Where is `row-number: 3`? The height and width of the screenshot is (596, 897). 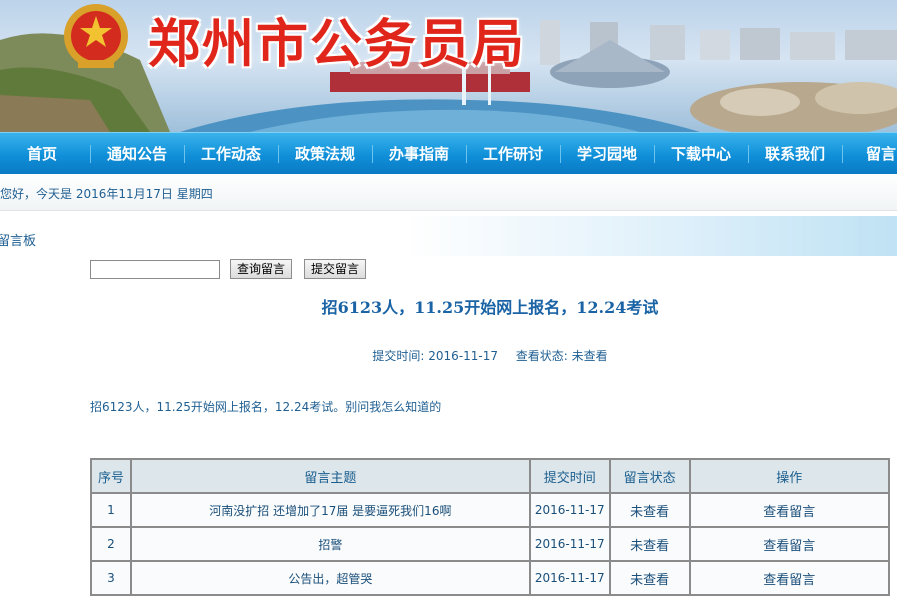
row-number: 3 is located at coordinates (111, 578).